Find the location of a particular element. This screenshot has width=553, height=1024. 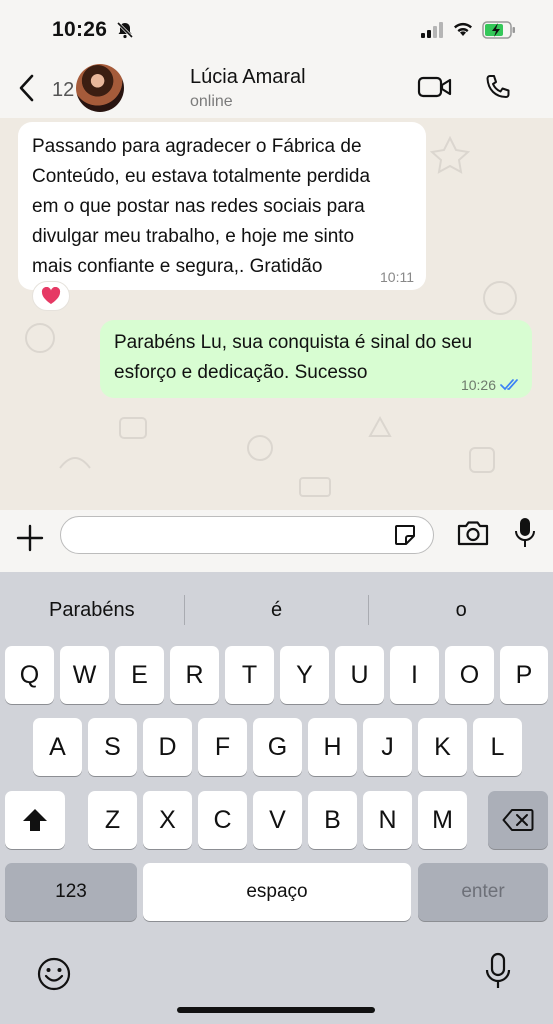

camera-icon is located at coordinates (473, 533).